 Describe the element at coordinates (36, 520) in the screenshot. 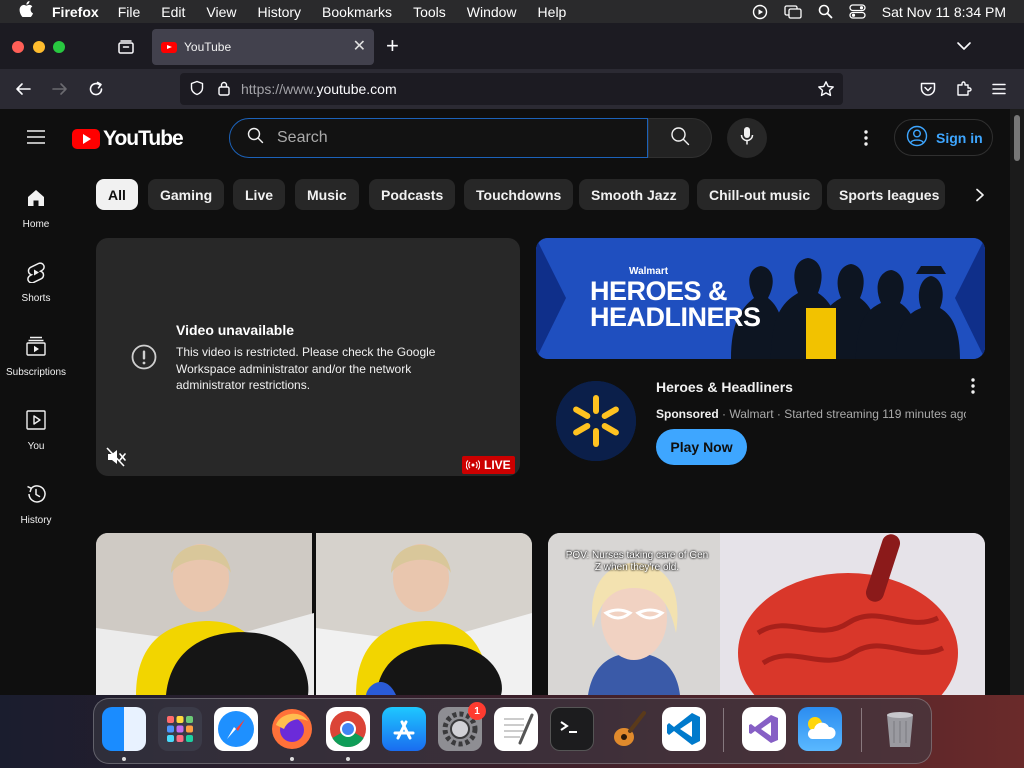

I see `rail-label: History` at that location.